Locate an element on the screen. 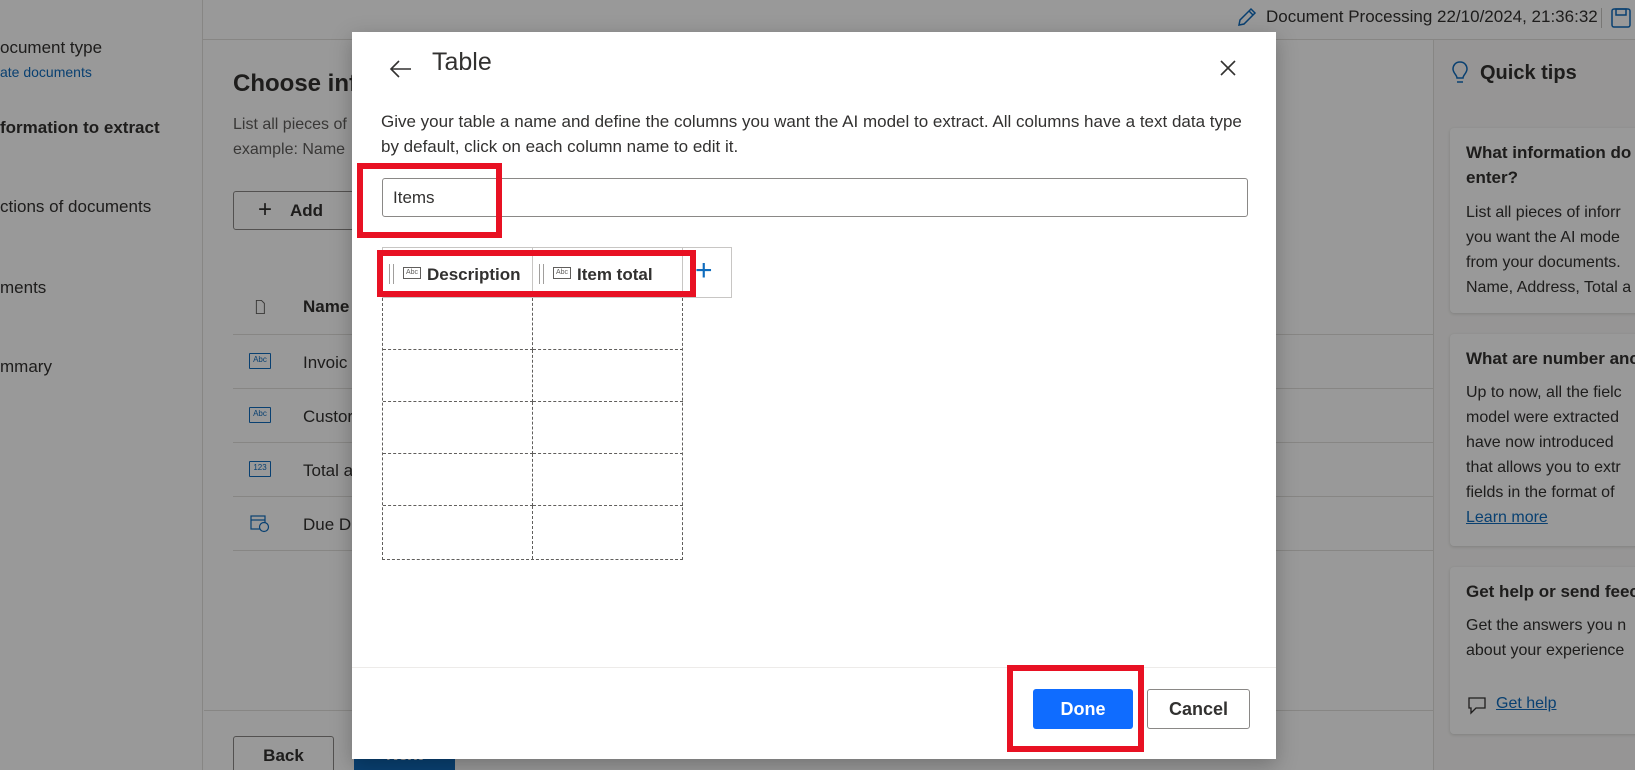  close-icon is located at coordinates (1228, 68).